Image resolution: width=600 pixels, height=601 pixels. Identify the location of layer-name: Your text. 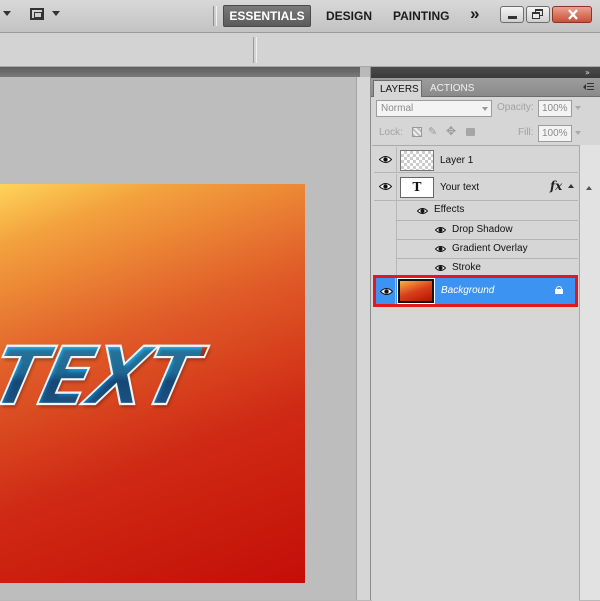
(459, 187).